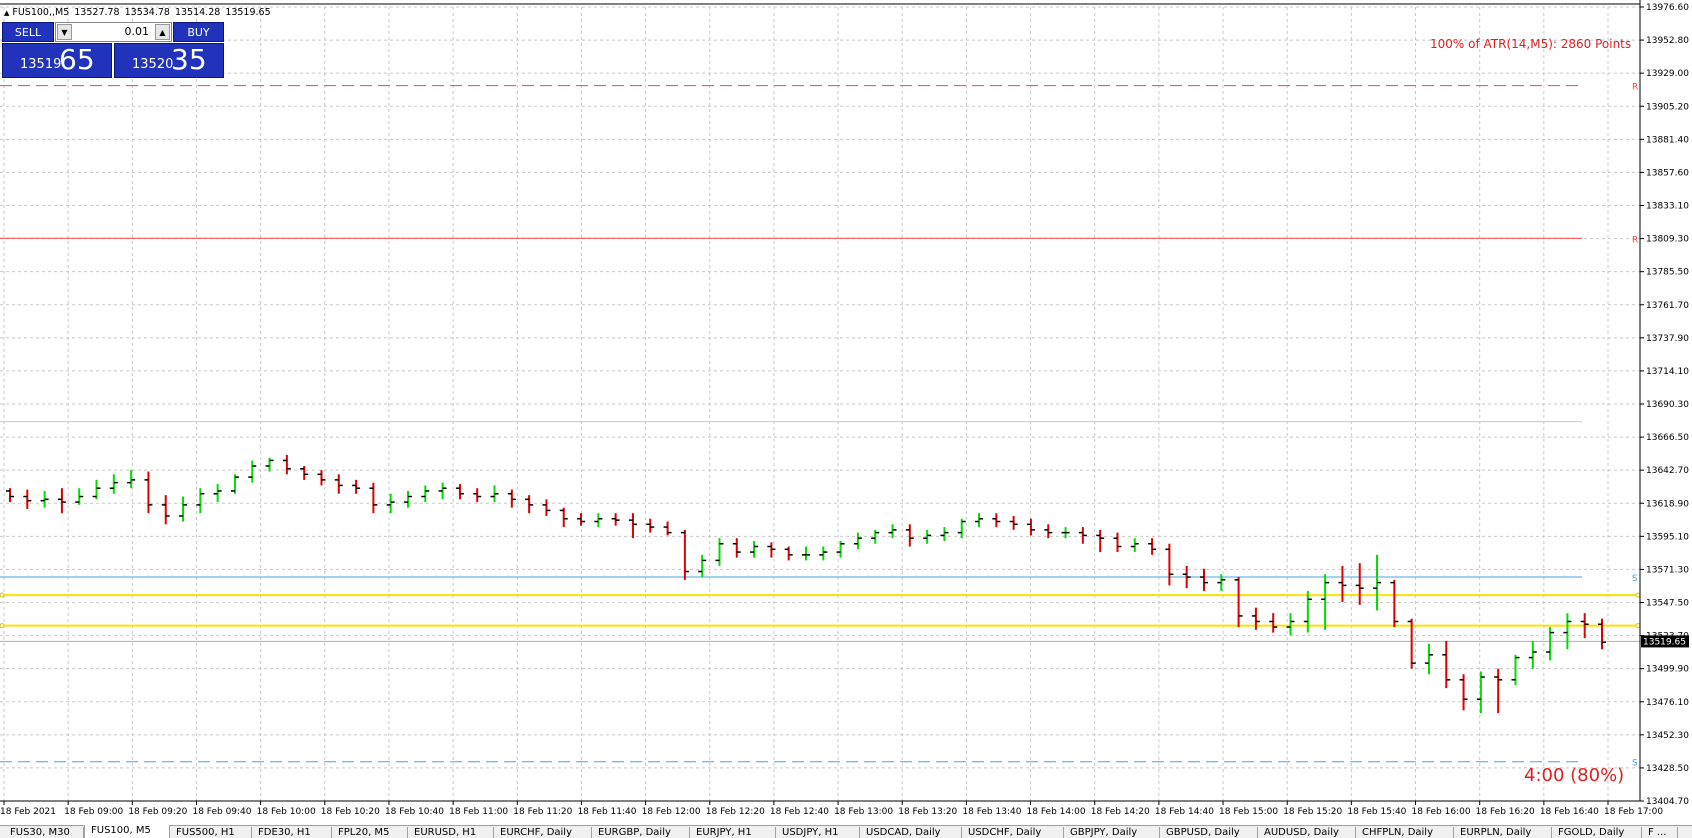 This screenshot has height=838, width=1692. Describe the element at coordinates (64, 32) in the screenshot. I see `triangle-down-icon: ▼` at that location.